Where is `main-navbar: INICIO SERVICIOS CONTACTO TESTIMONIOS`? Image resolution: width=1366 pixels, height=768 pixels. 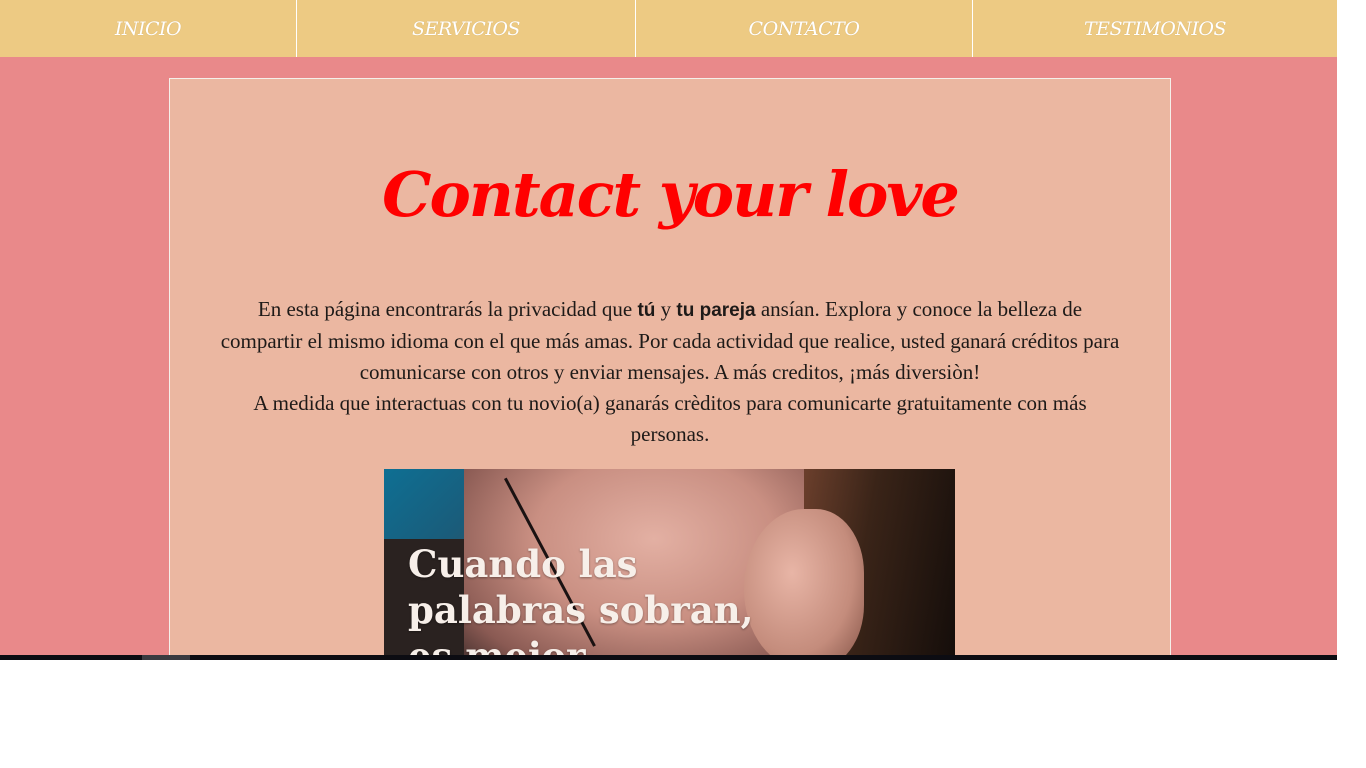
main-navbar: INICIO SERVICIOS CONTACTO TESTIMONIOS is located at coordinates (668, 28).